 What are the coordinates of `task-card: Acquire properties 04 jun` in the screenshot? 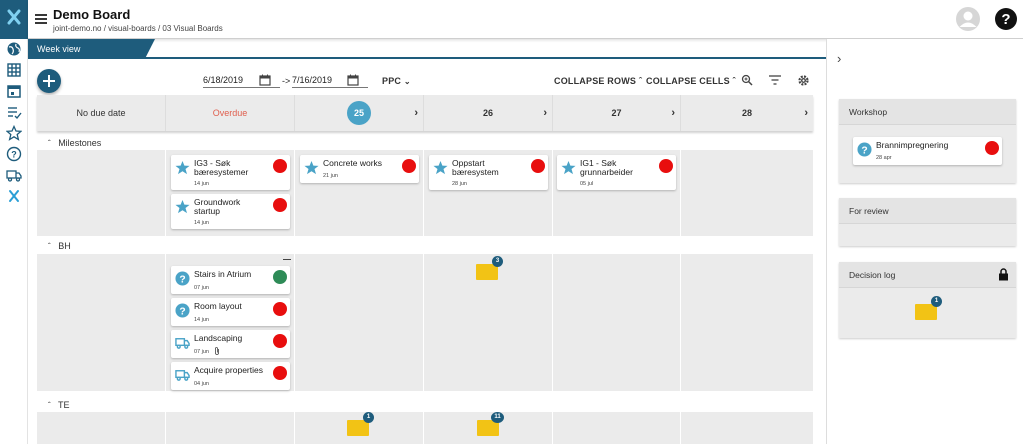 It's located at (230, 376).